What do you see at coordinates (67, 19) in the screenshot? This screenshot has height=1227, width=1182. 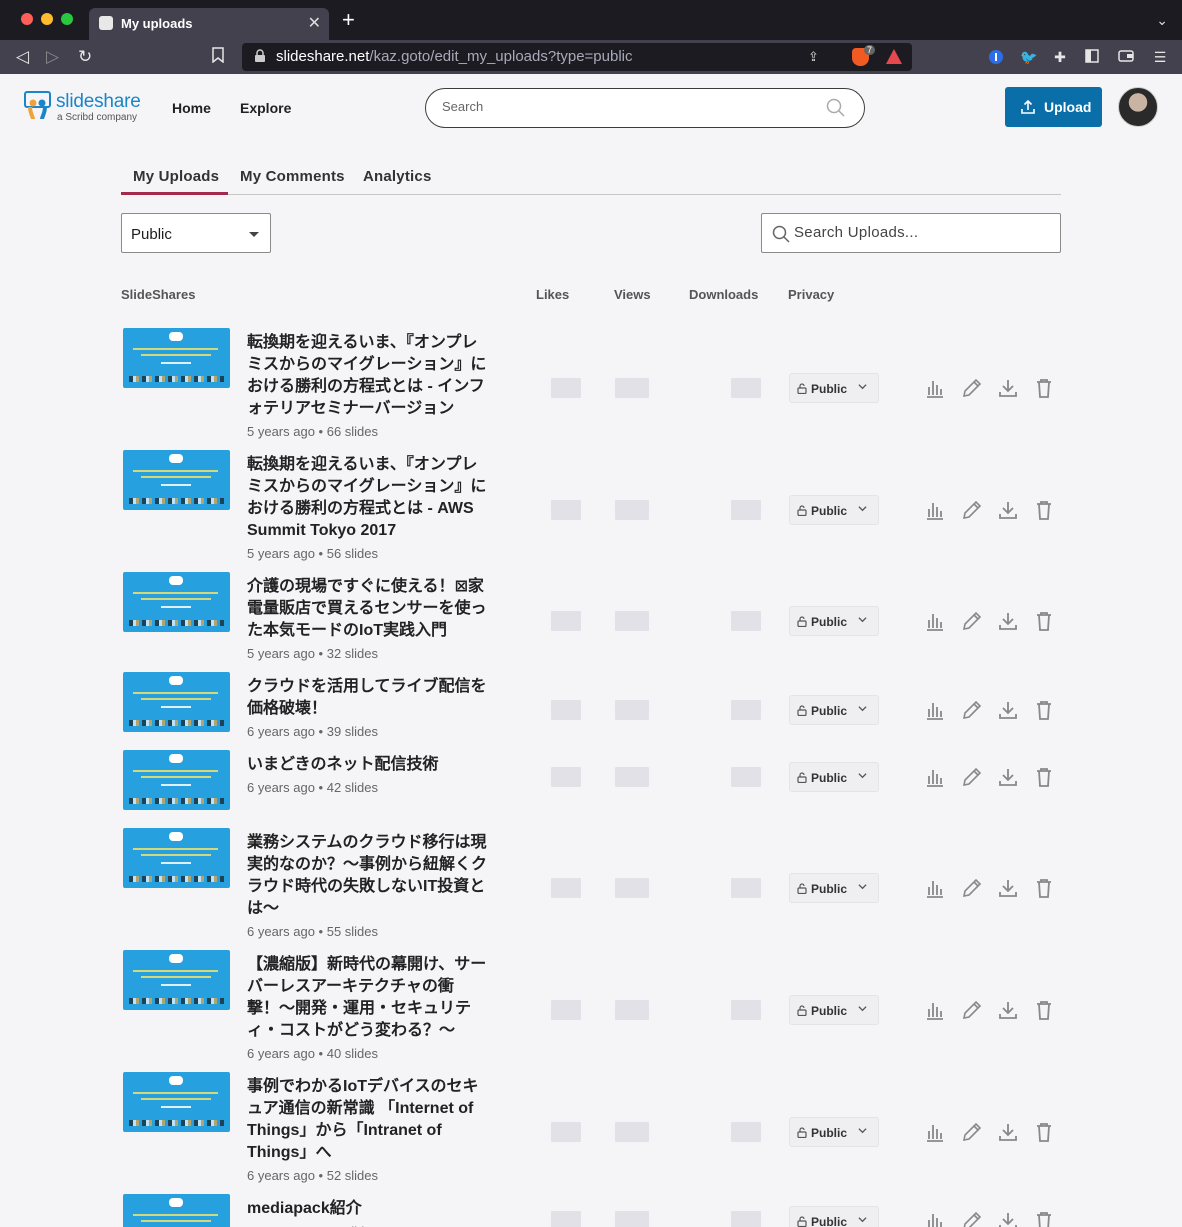 I see `zoom-window-button` at bounding box center [67, 19].